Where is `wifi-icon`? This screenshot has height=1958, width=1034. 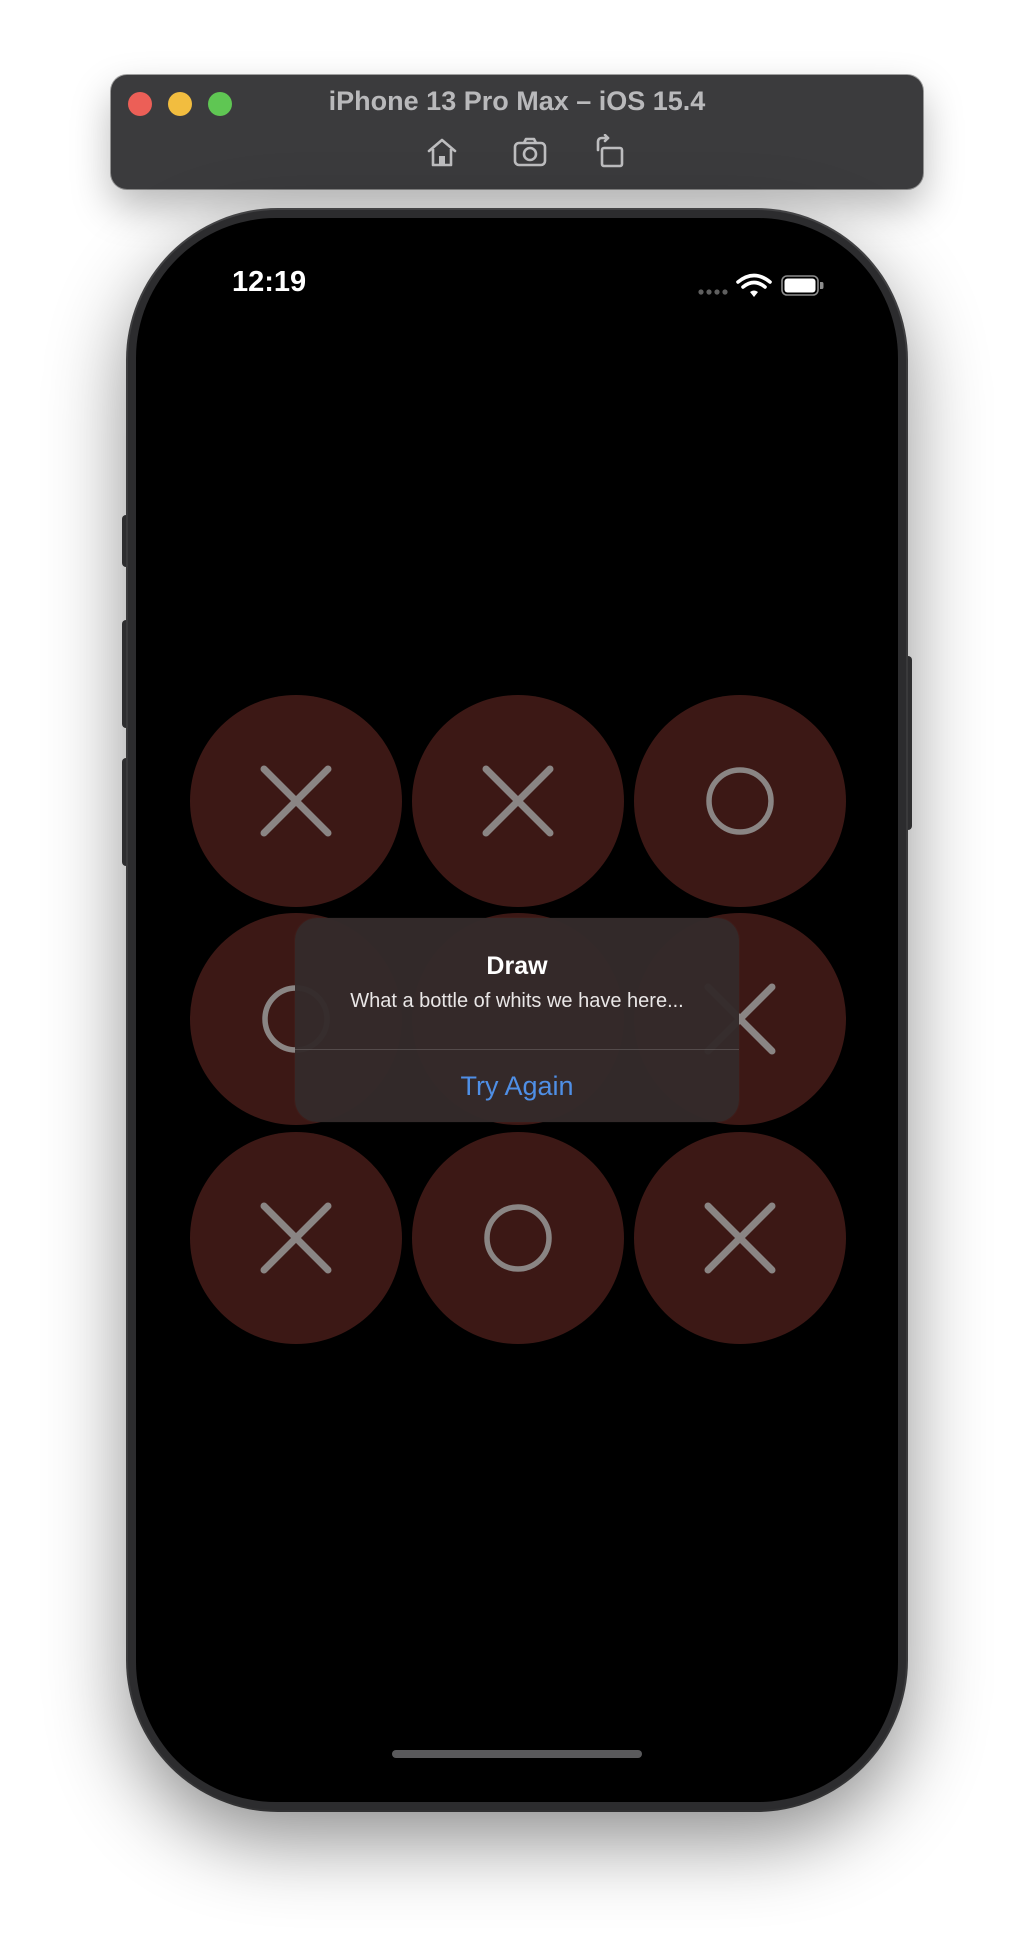
wifi-icon is located at coordinates (754, 285).